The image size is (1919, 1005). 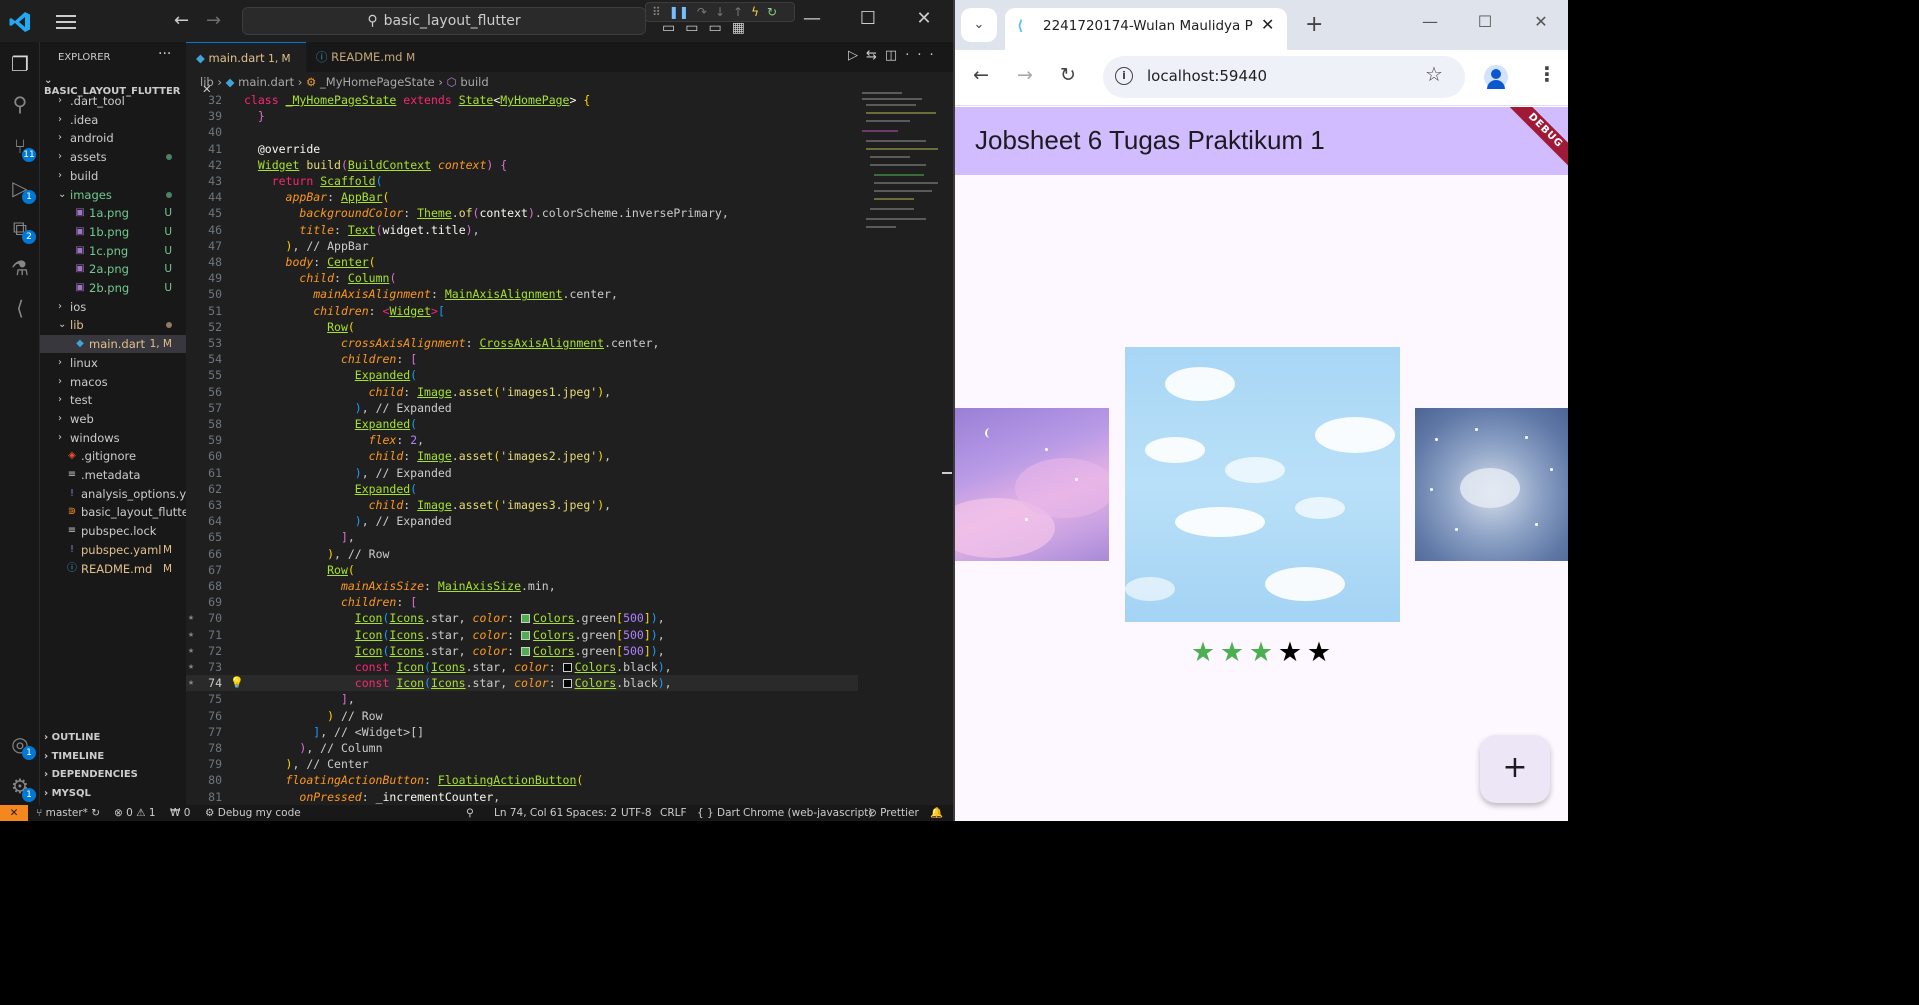 What do you see at coordinates (528, 813) in the screenshot?
I see `cursor-position: Ln 74, Col 61` at bounding box center [528, 813].